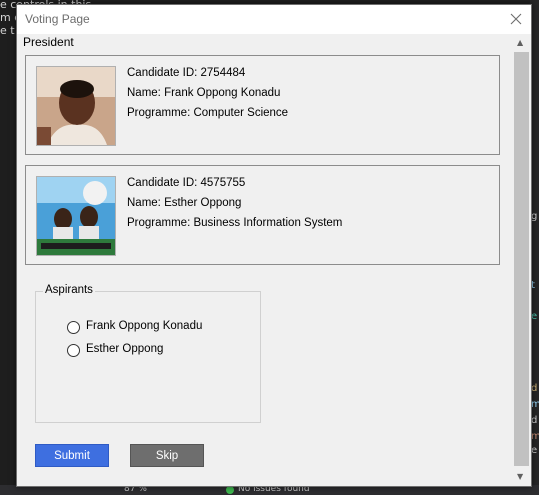 The height and width of the screenshot is (495, 539). Describe the element at coordinates (520, 42) in the screenshot. I see `scroll-up-icon: ▲` at that location.